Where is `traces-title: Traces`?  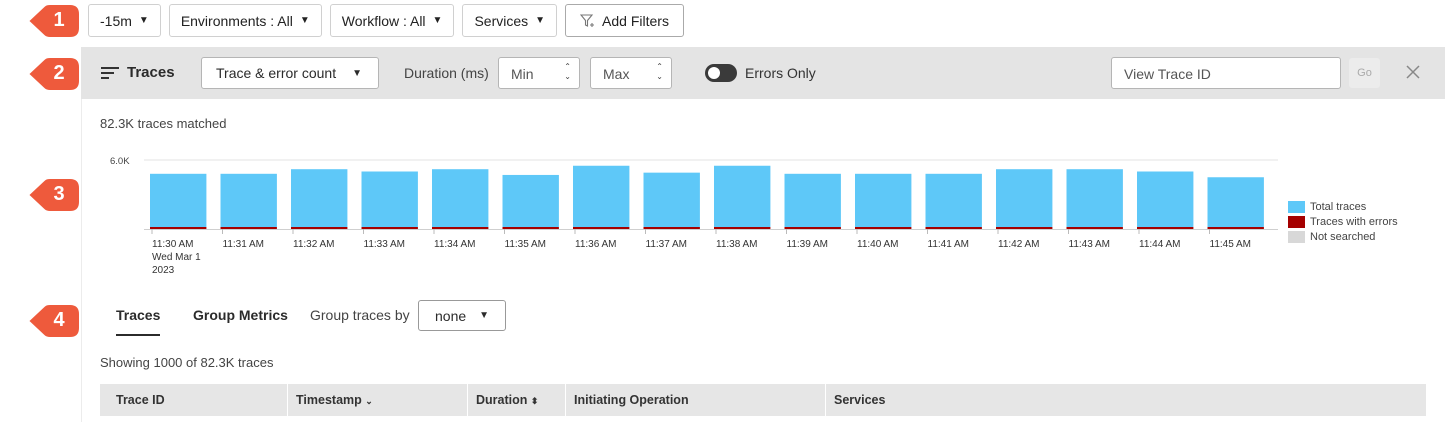 traces-title: Traces is located at coordinates (138, 72).